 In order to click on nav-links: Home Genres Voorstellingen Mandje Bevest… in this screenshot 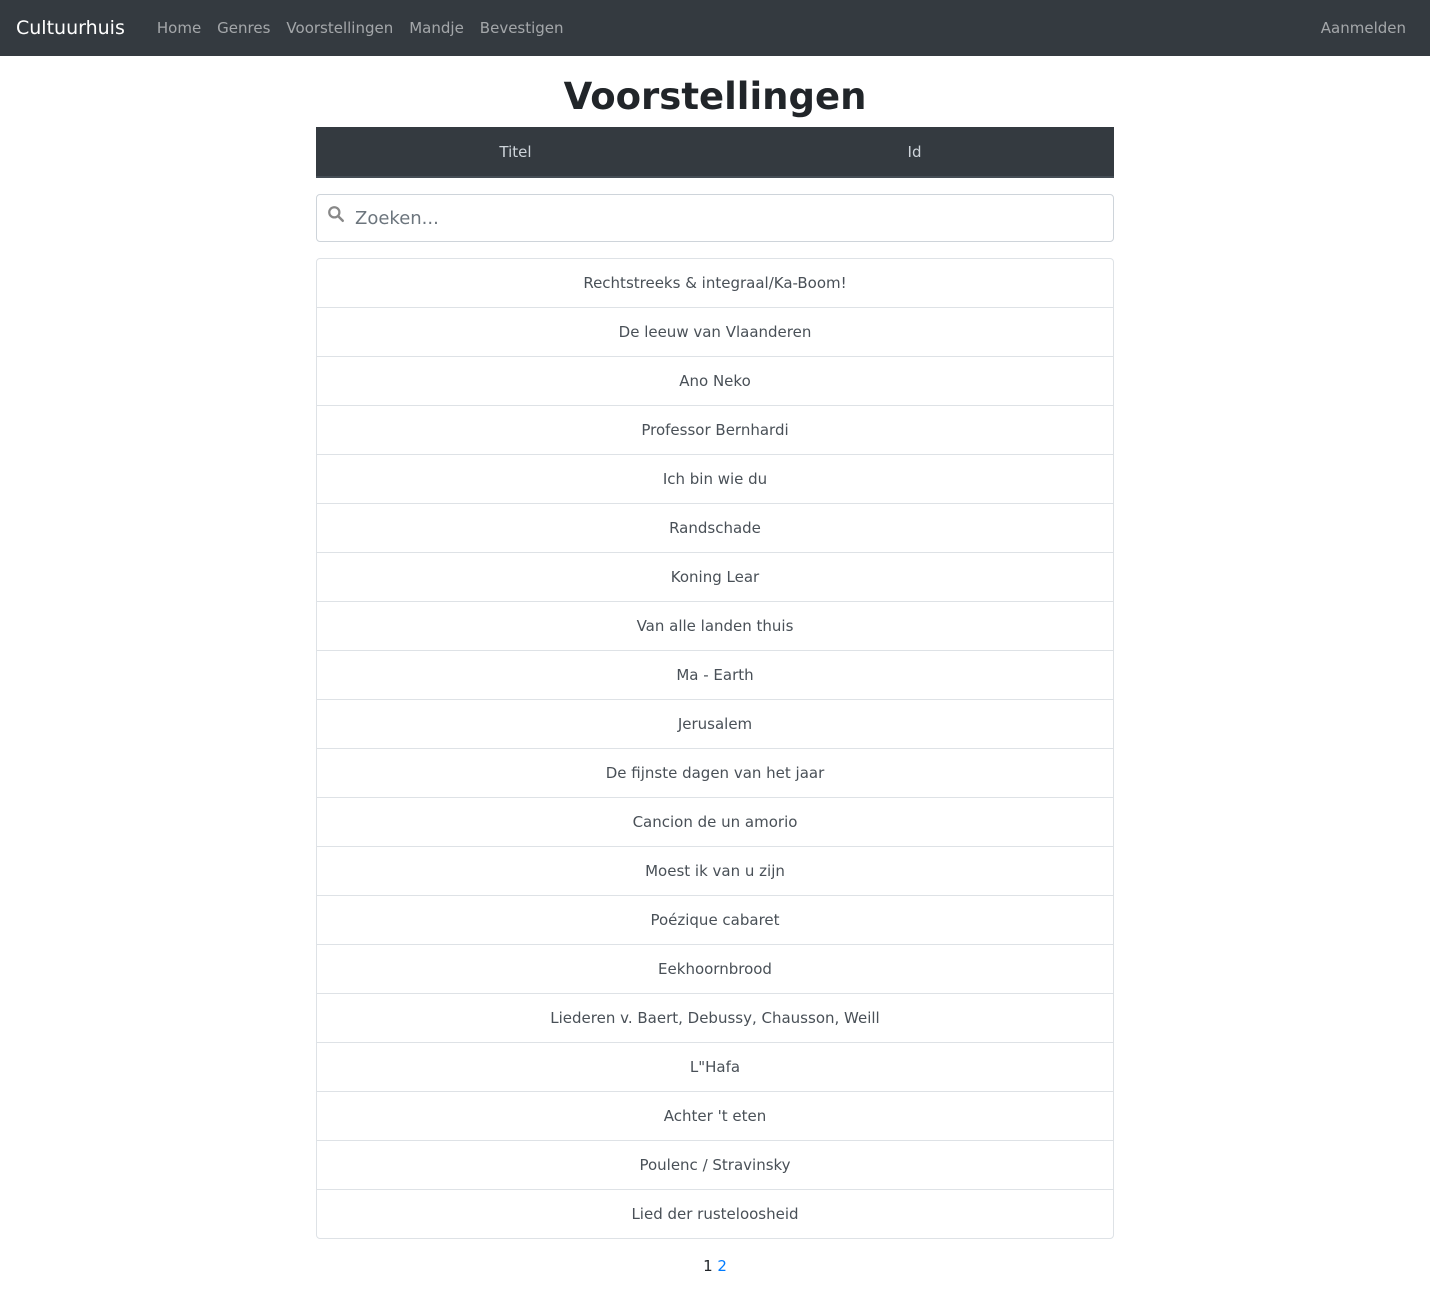, I will do `click(735, 28)`.